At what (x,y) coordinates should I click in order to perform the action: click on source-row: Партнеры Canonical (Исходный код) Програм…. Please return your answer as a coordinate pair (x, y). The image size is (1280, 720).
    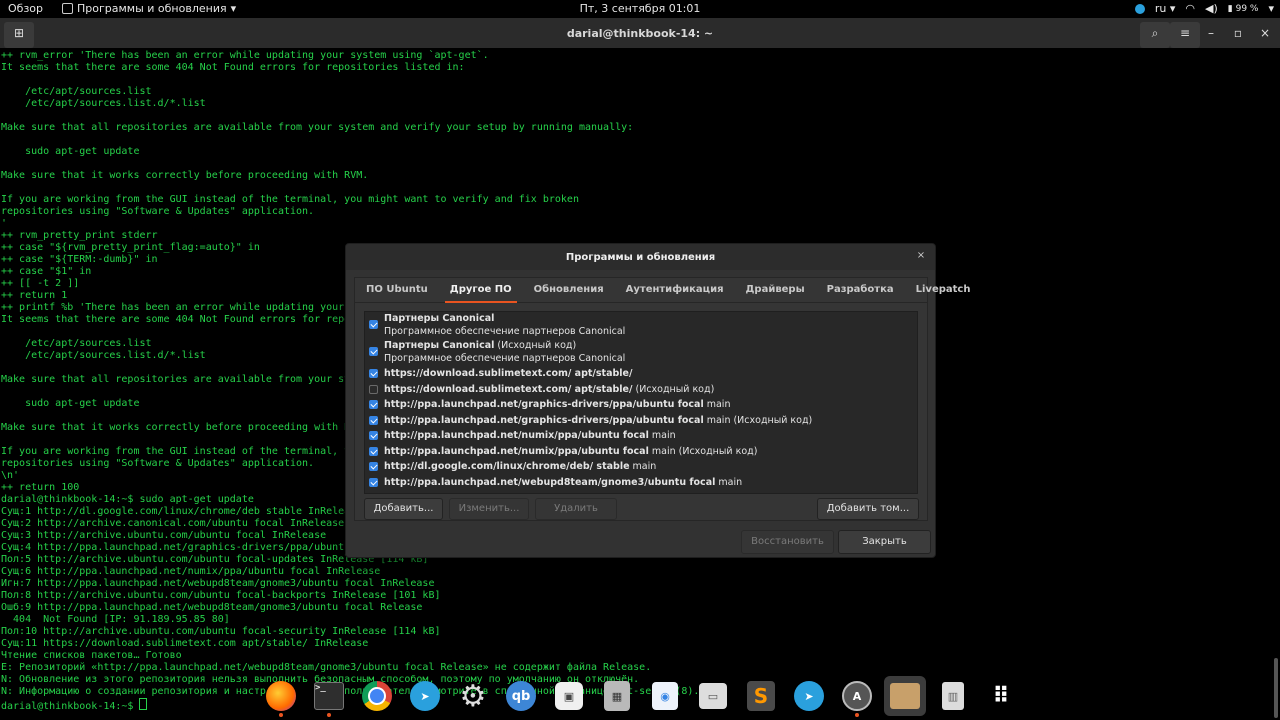
    Looking at the image, I should click on (641, 352).